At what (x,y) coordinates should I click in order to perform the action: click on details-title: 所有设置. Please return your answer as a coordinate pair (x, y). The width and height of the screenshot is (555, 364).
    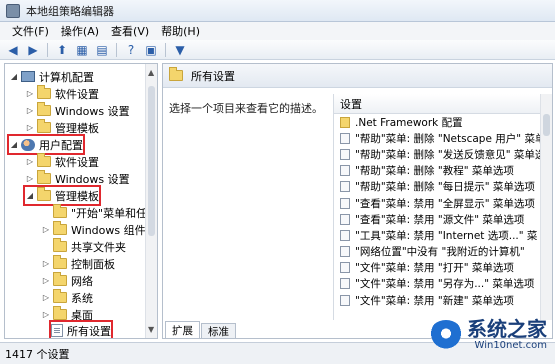
    Looking at the image, I should click on (213, 76).